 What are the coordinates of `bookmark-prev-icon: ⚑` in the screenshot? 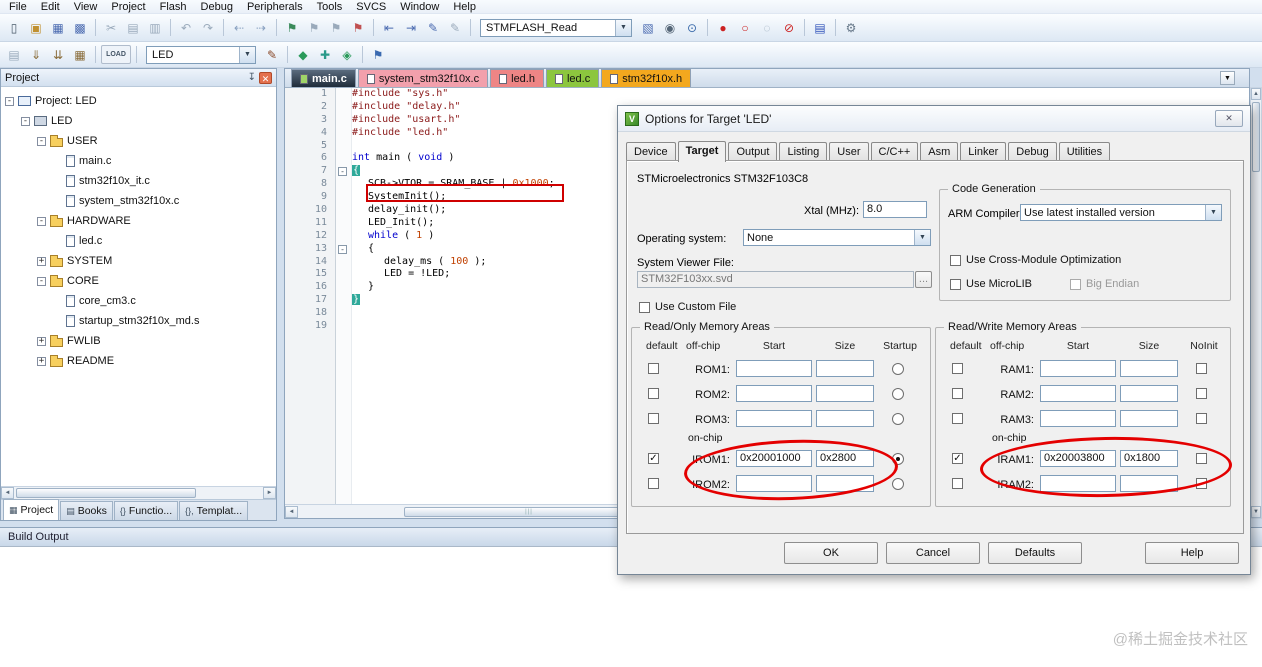 It's located at (314, 27).